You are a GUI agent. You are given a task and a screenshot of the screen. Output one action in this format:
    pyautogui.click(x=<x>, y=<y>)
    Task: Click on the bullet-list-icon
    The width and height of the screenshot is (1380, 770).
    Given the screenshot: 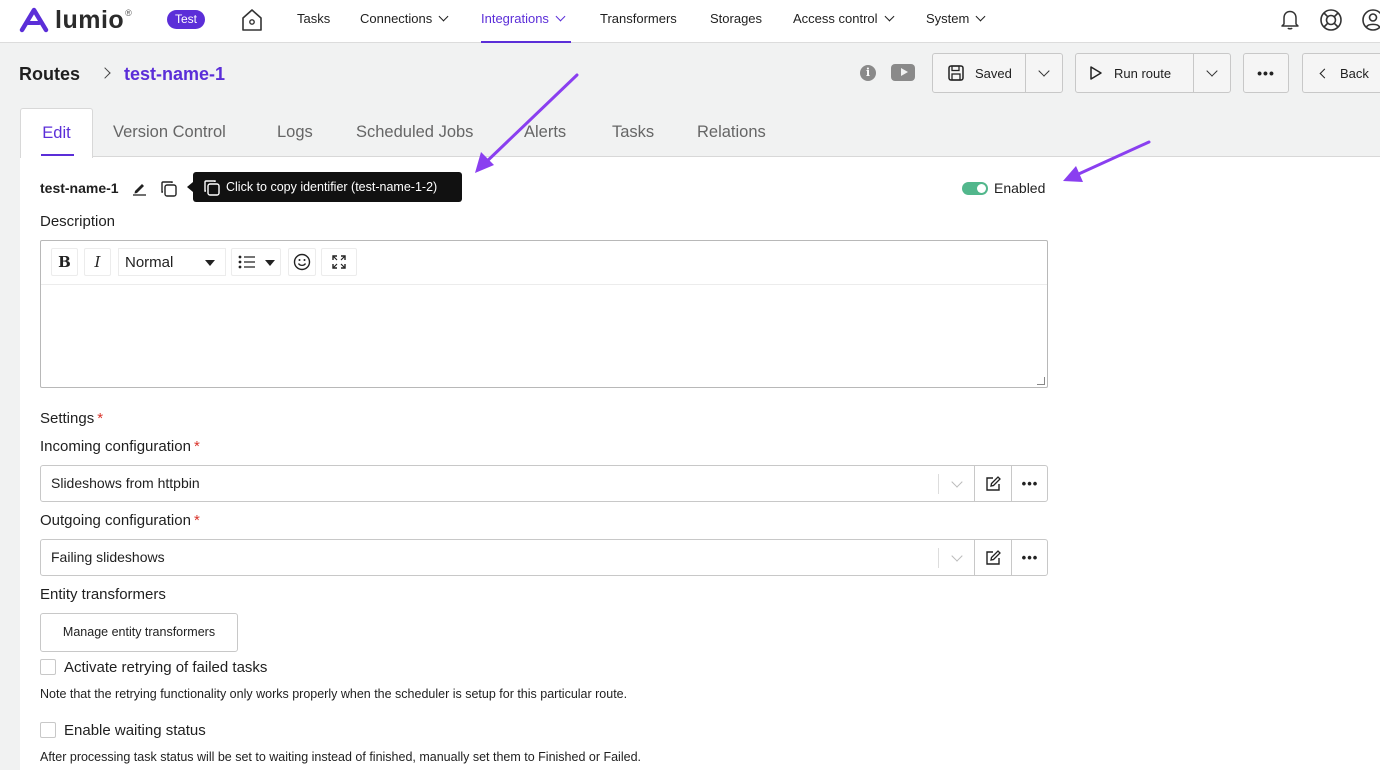 What is the action you would take?
    pyautogui.click(x=246, y=262)
    